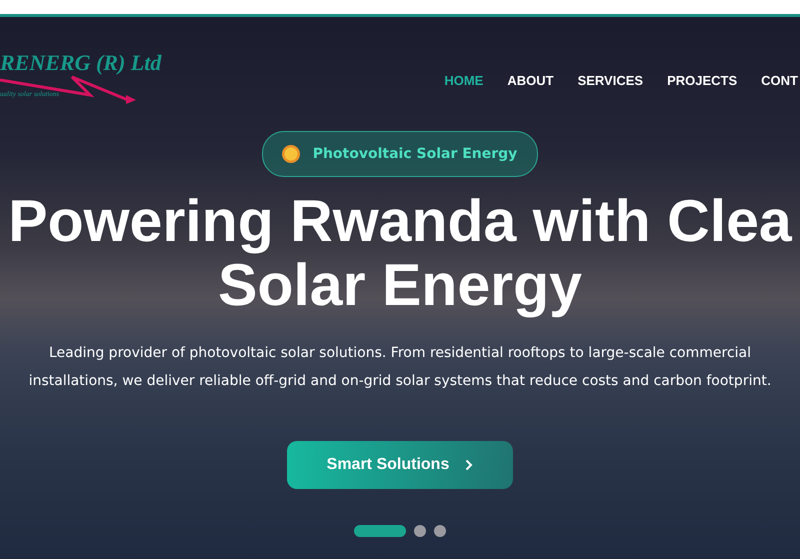  What do you see at coordinates (702, 80) in the screenshot?
I see `nav-link: PROJECTS` at bounding box center [702, 80].